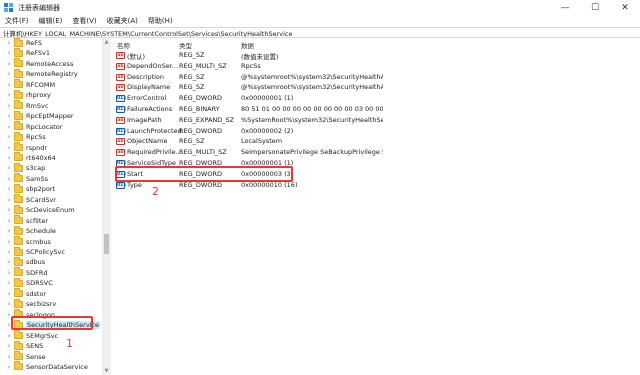 This screenshot has height=375, width=640. I want to click on tree-item: › RpcLocator, so click(51, 126).